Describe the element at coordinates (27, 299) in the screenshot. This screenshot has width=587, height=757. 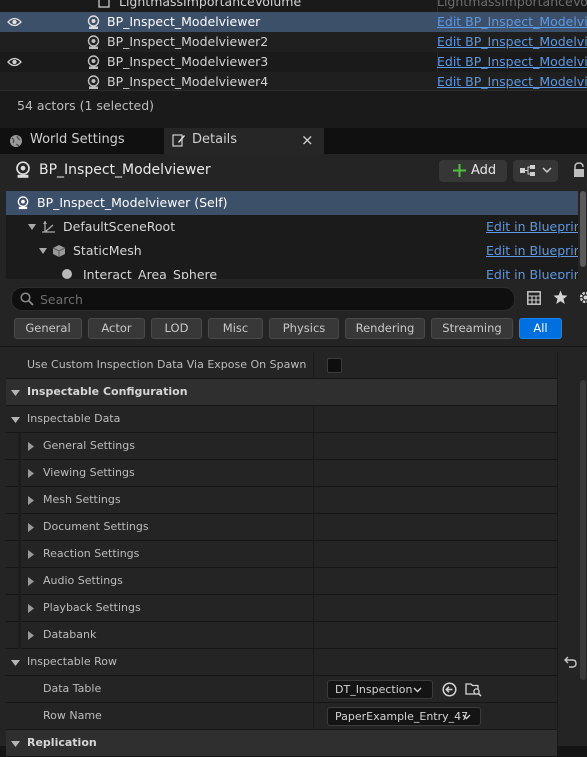
I see `search-icon` at that location.